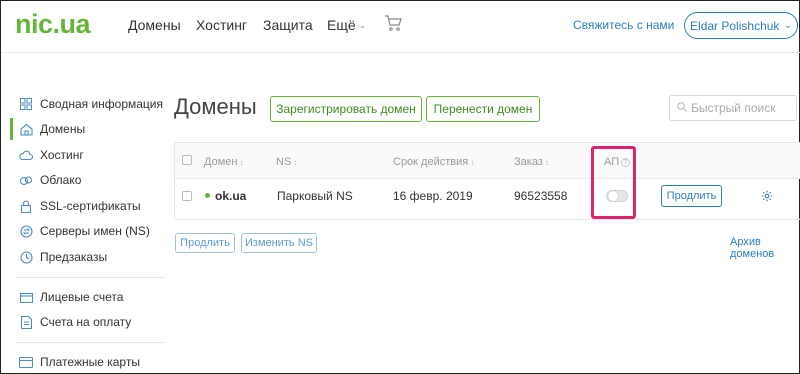 This screenshot has width=800, height=374. I want to click on table-header, so click(487, 161).